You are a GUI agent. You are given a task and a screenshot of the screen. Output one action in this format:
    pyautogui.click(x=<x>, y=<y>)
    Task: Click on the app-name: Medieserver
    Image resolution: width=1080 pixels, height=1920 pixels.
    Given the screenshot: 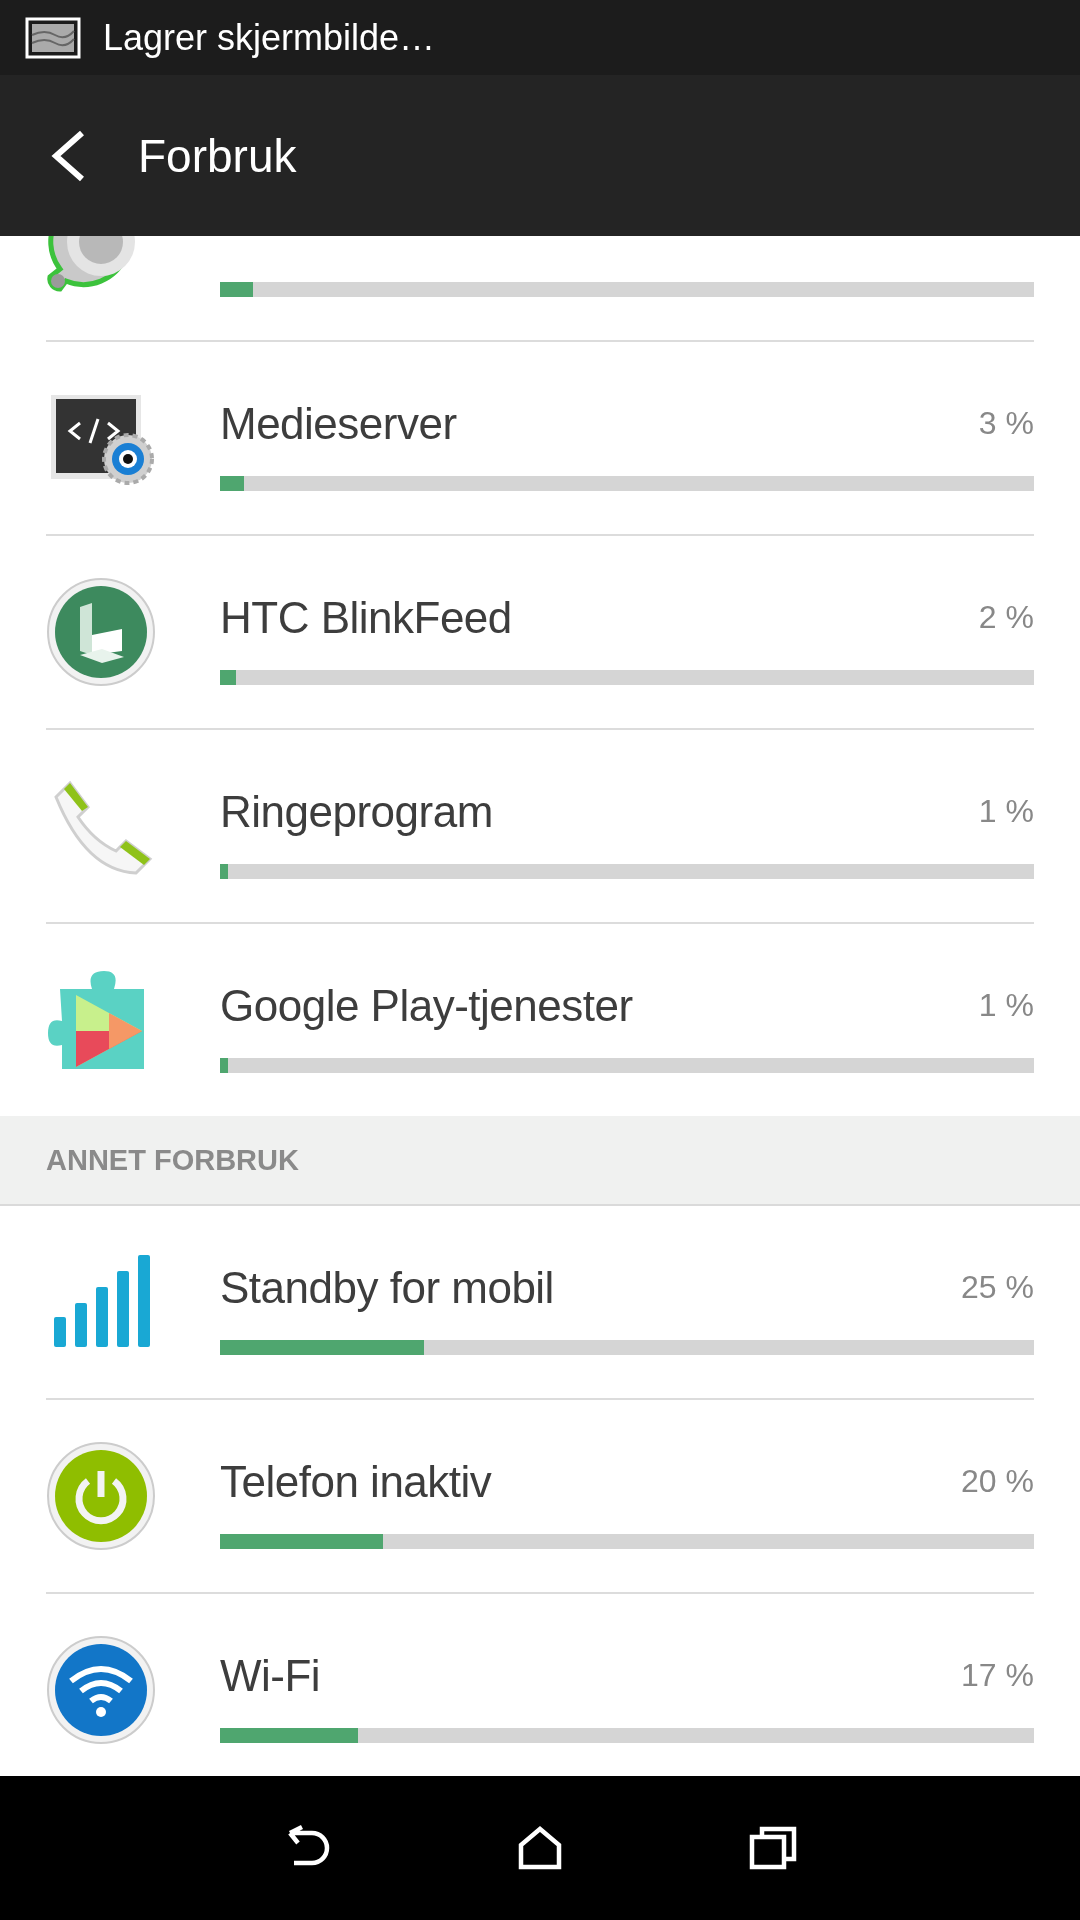 What is the action you would take?
    pyautogui.click(x=338, y=423)
    